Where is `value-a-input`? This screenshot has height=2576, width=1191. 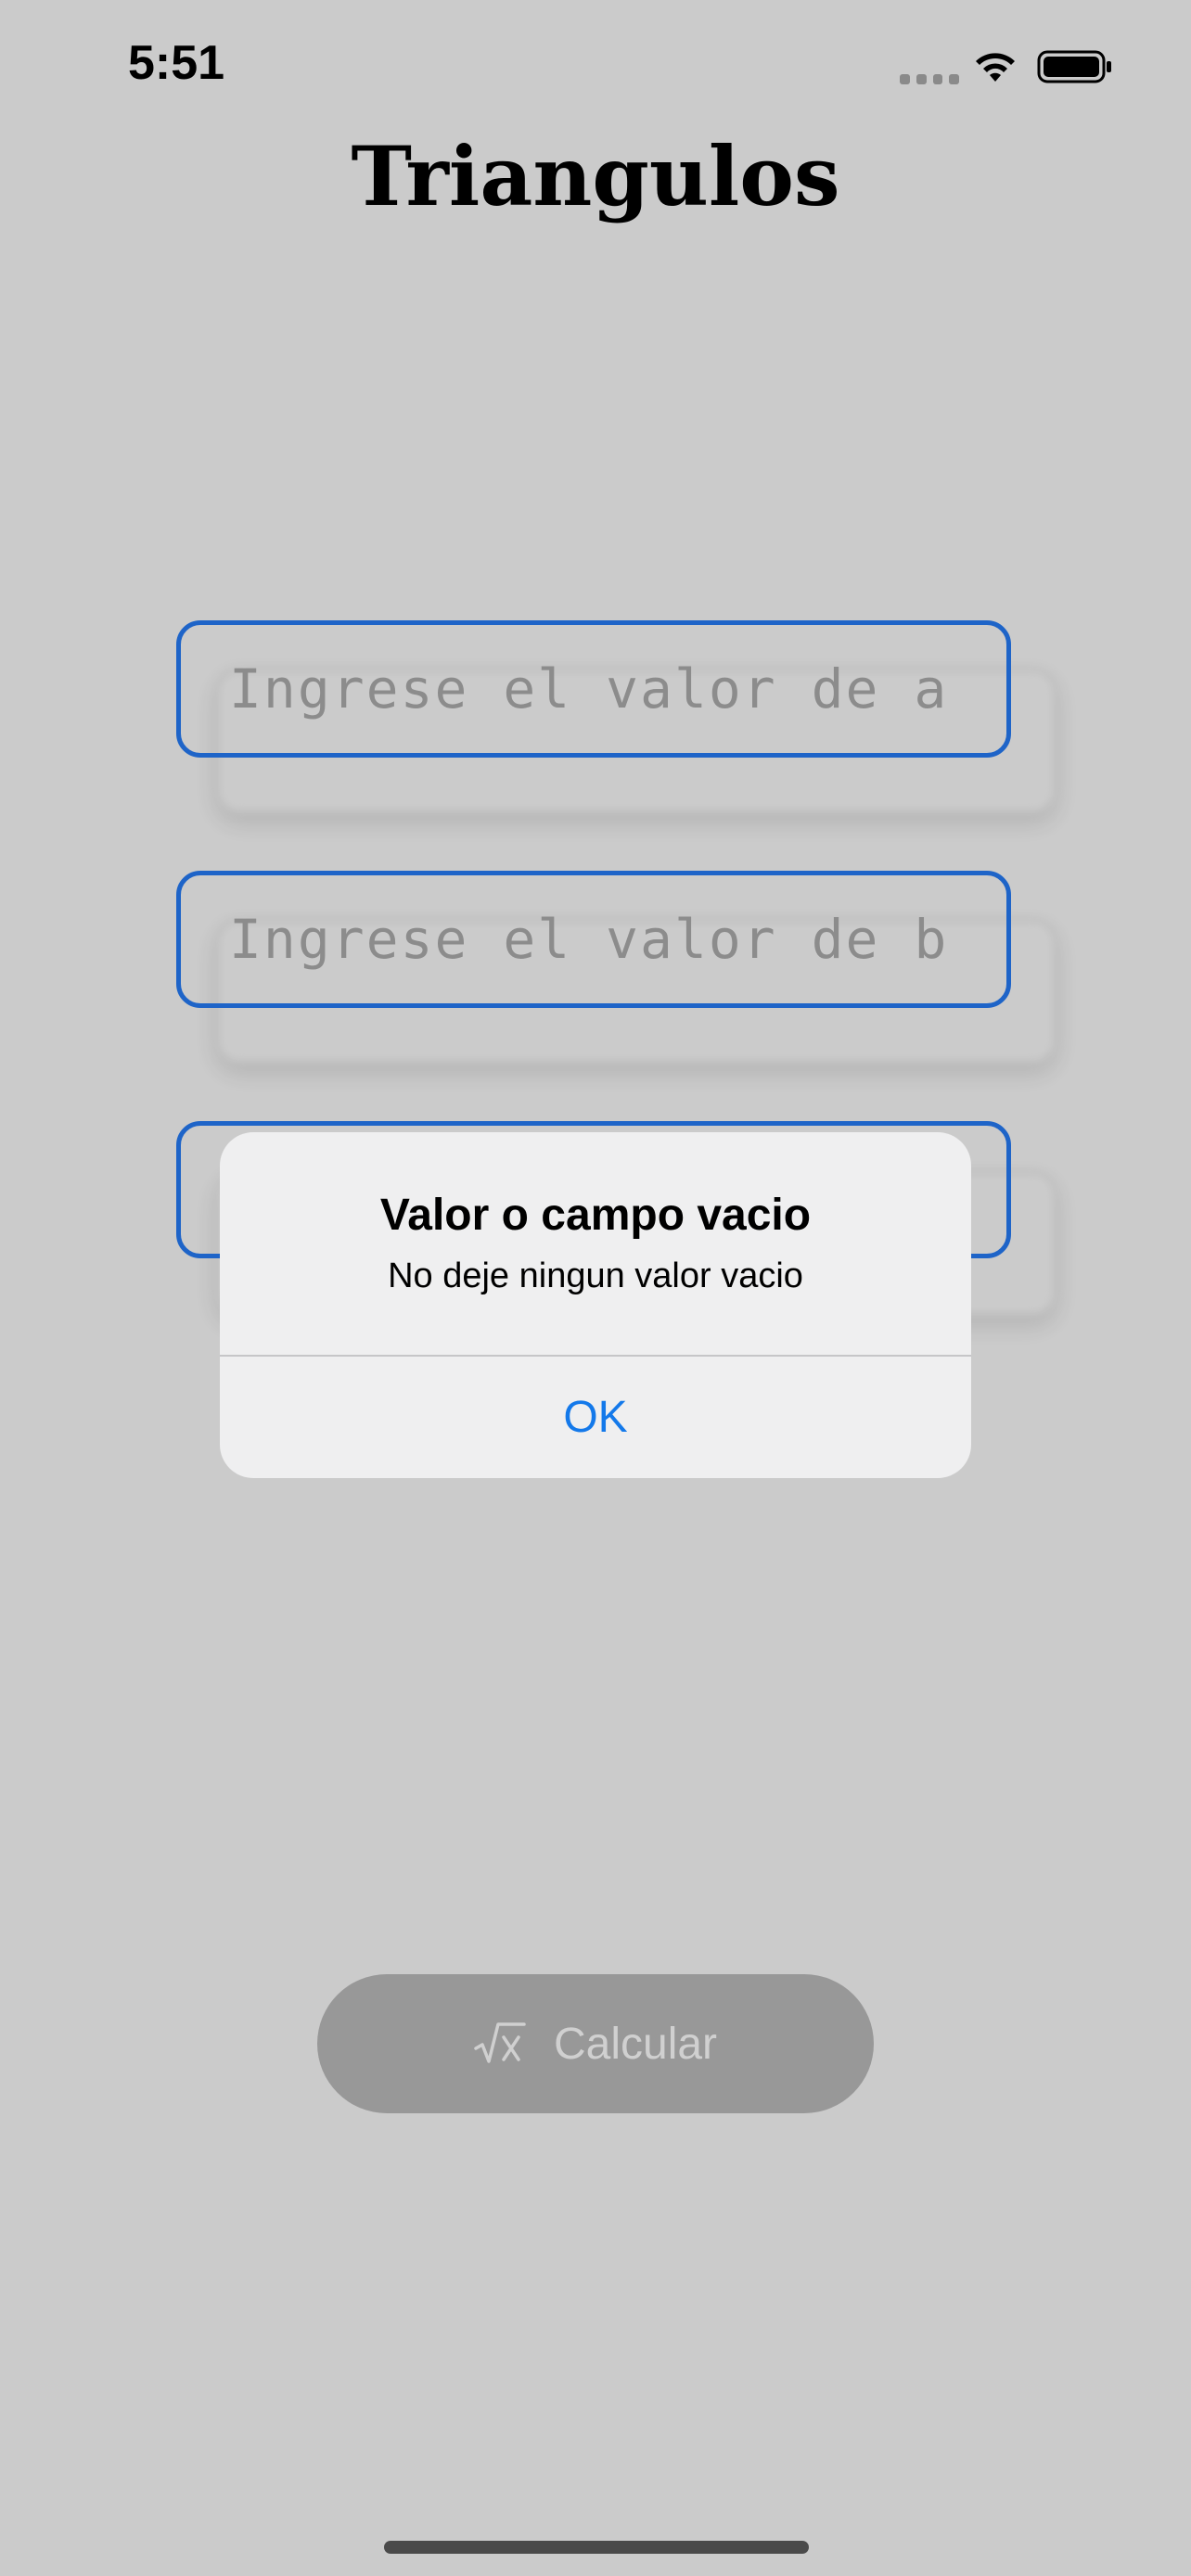 value-a-input is located at coordinates (610, 689).